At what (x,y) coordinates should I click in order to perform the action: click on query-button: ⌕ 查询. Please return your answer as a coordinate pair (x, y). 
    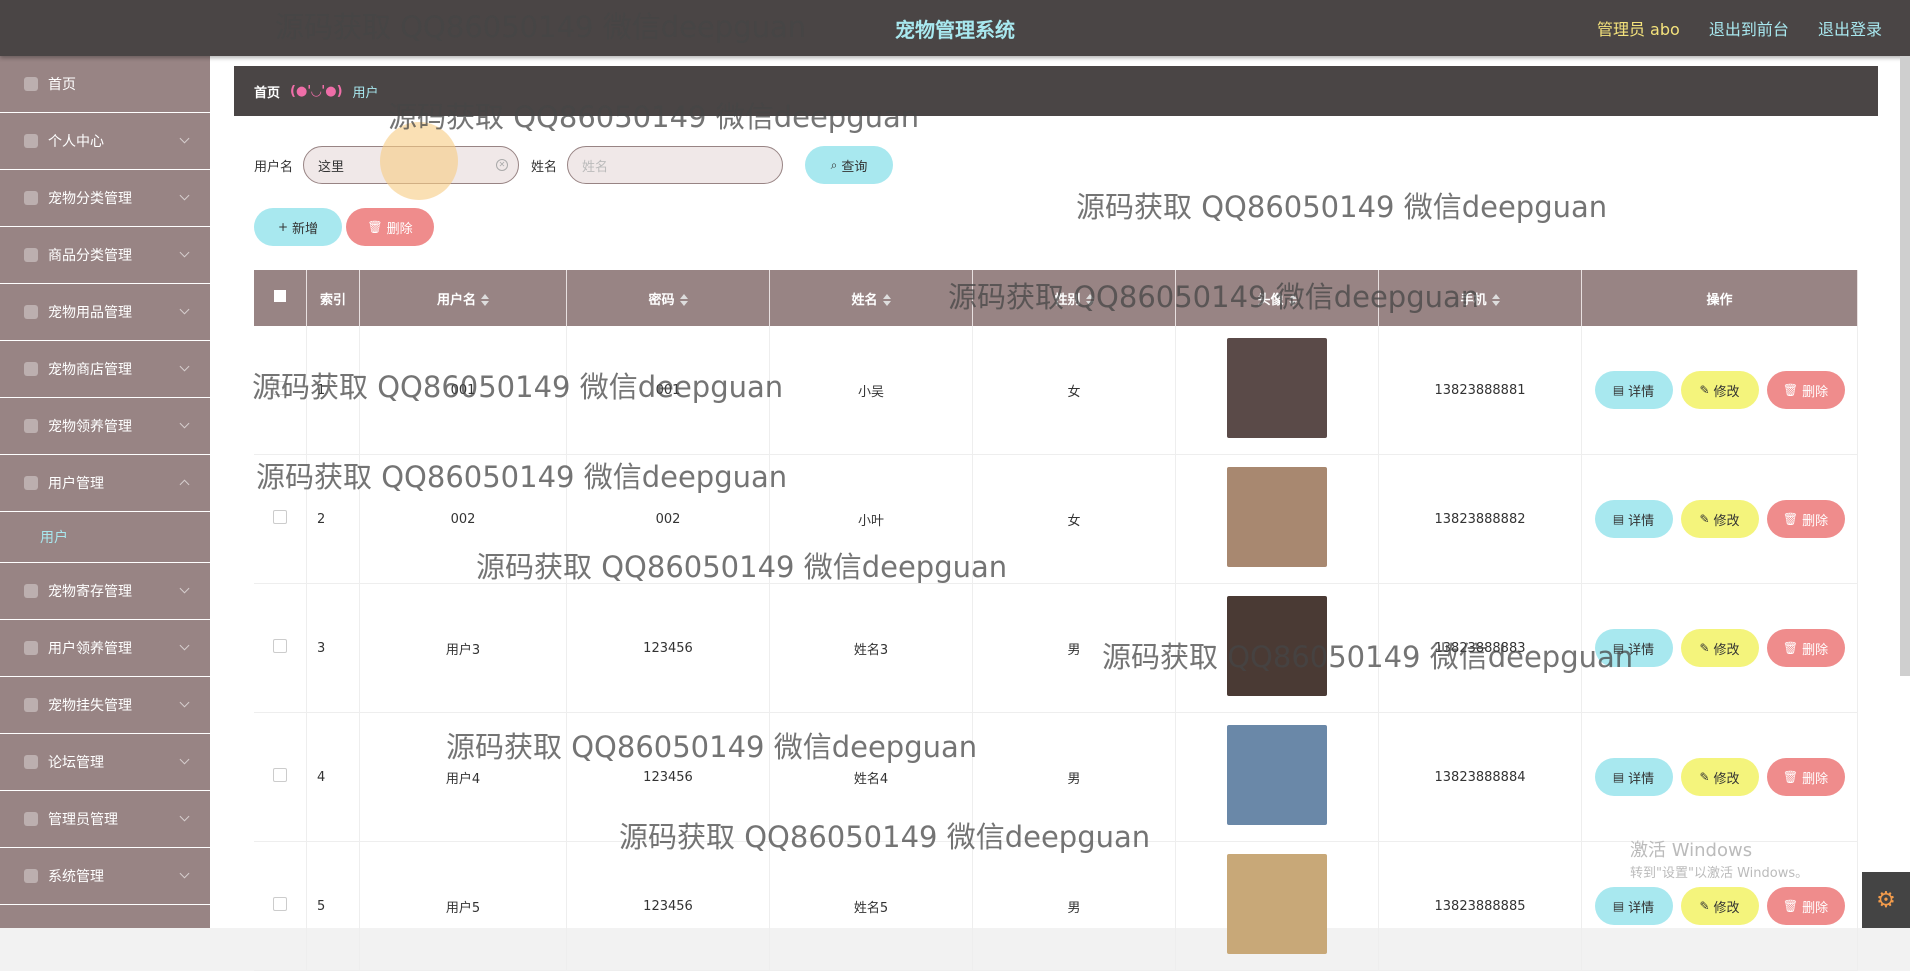
    Looking at the image, I should click on (849, 165).